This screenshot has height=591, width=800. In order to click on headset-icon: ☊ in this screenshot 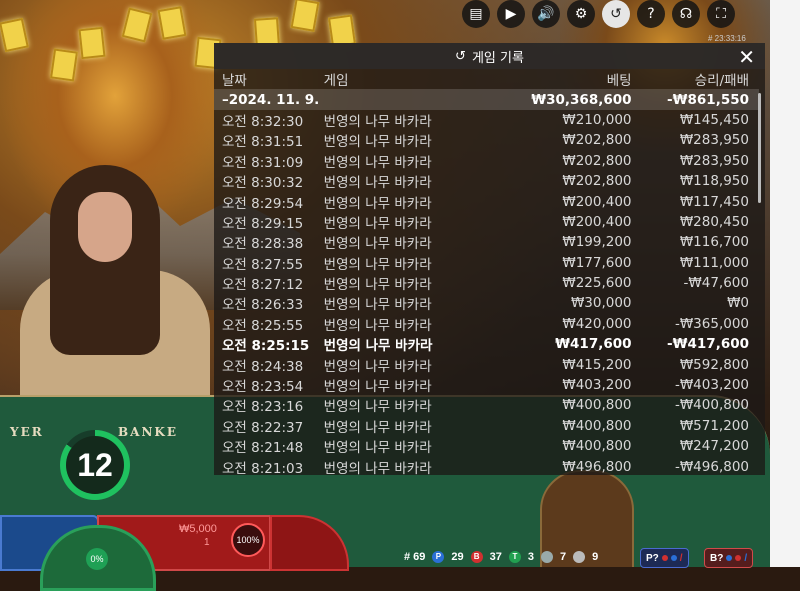, I will do `click(686, 14)`.